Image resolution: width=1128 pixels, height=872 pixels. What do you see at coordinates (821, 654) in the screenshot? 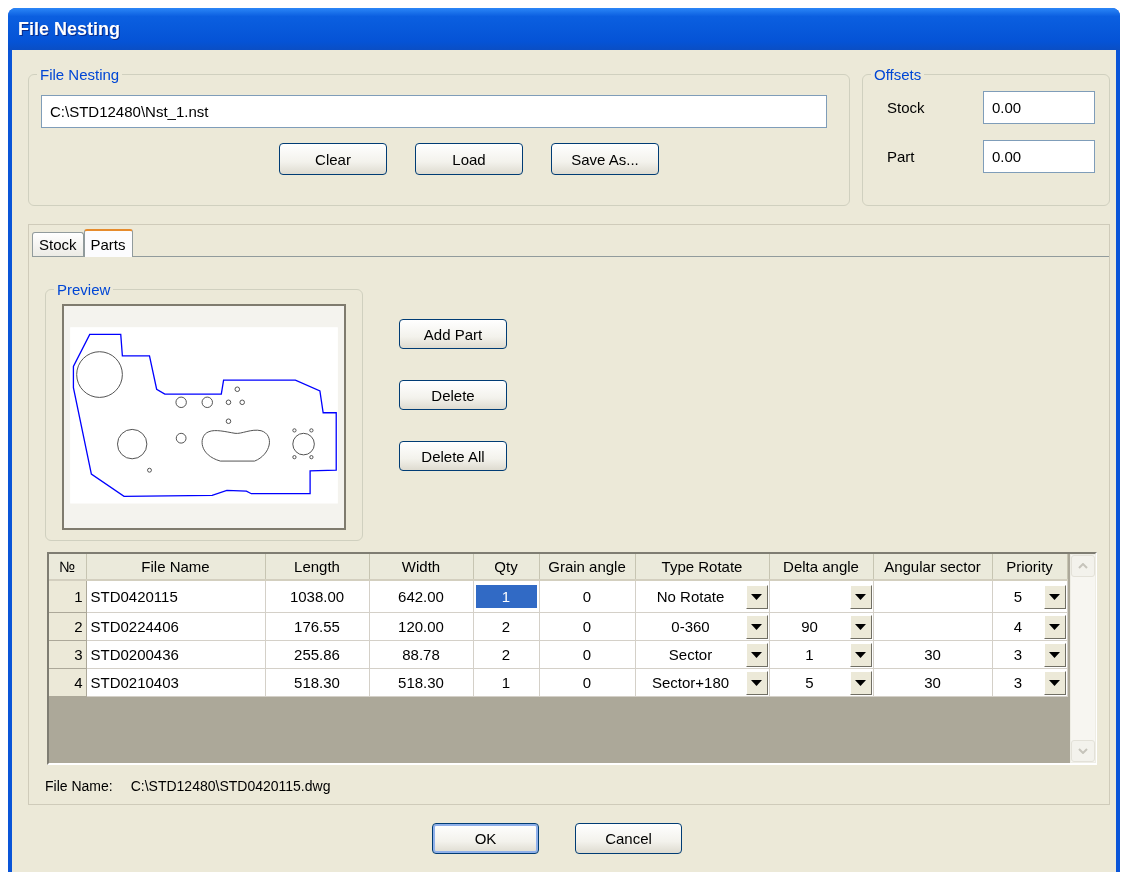
I see `dropdown-field: 1` at bounding box center [821, 654].